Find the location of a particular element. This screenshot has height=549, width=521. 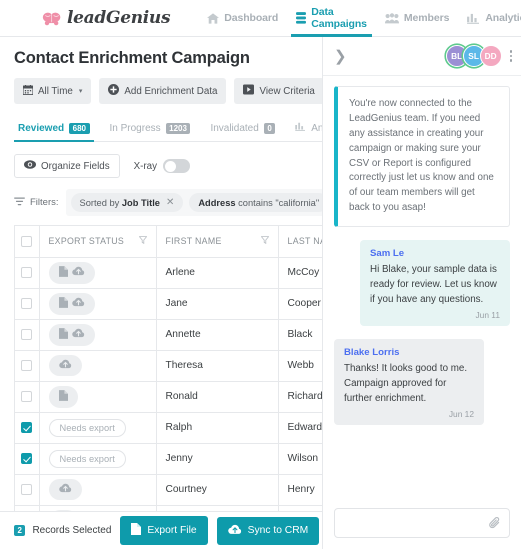

home-icon is located at coordinates (213, 18).